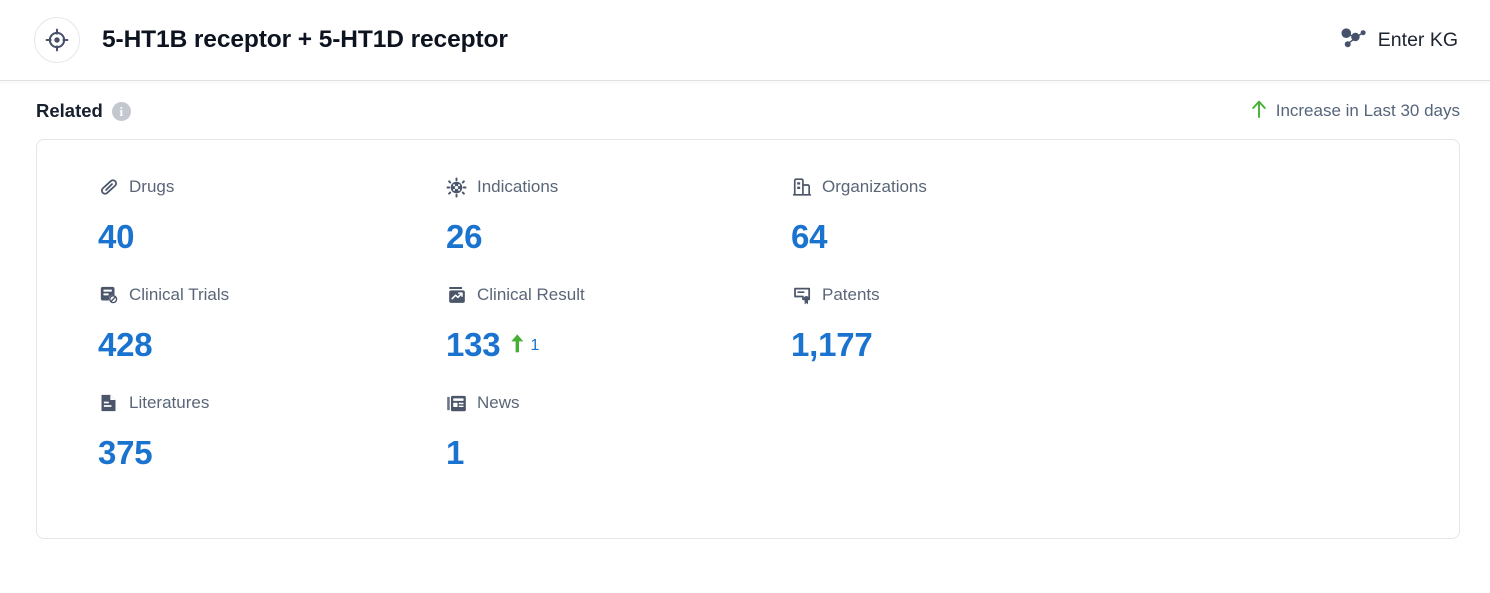 The width and height of the screenshot is (1490, 593). What do you see at coordinates (272, 449) in the screenshot?
I see `stat-value-row: 375` at bounding box center [272, 449].